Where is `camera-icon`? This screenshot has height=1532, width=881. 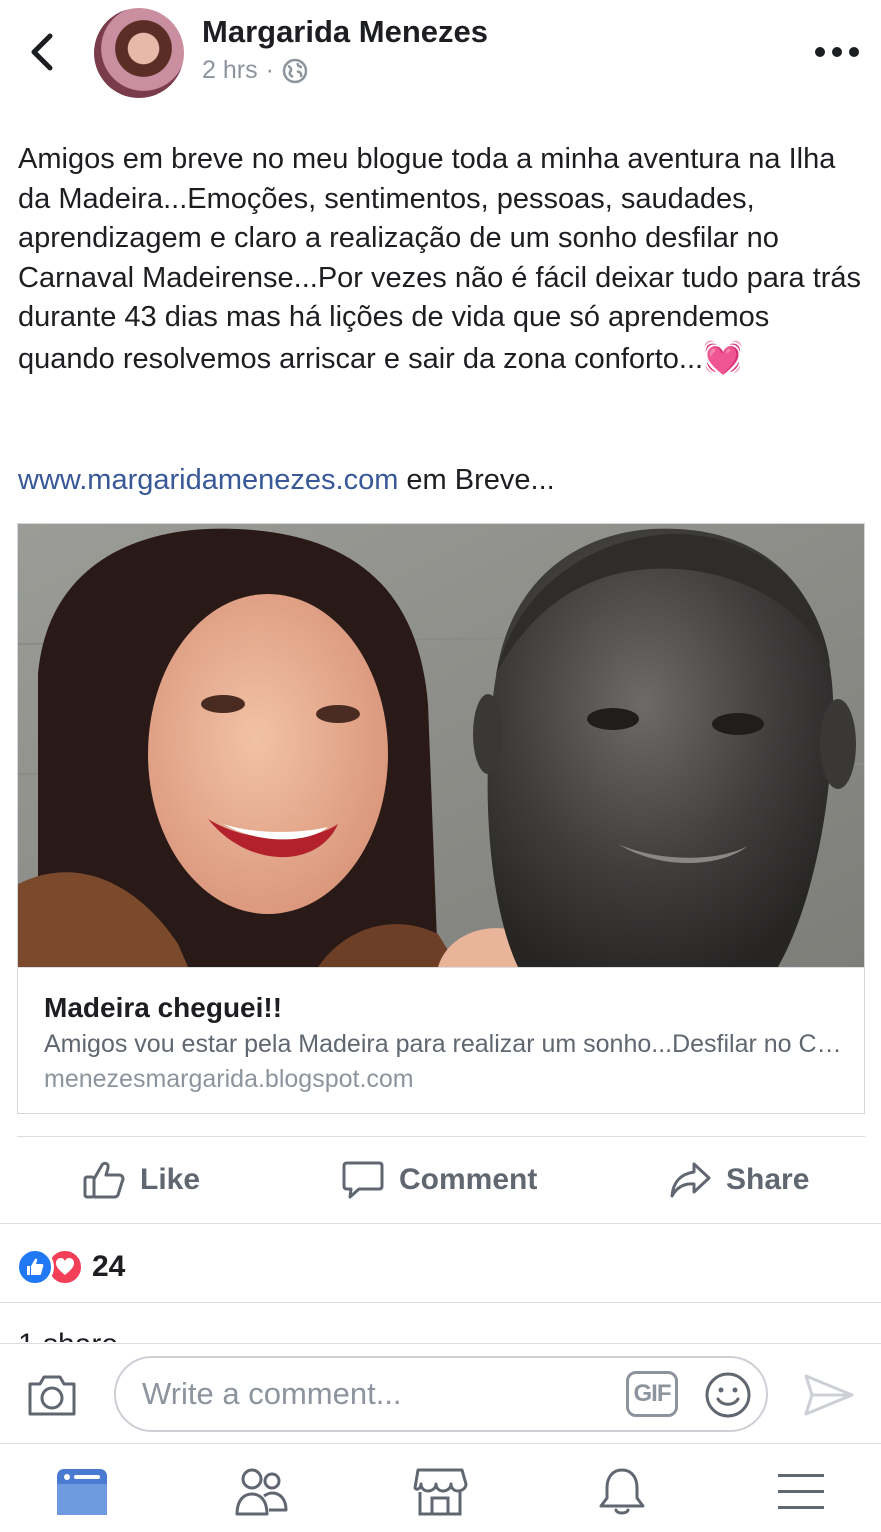 camera-icon is located at coordinates (52, 1395).